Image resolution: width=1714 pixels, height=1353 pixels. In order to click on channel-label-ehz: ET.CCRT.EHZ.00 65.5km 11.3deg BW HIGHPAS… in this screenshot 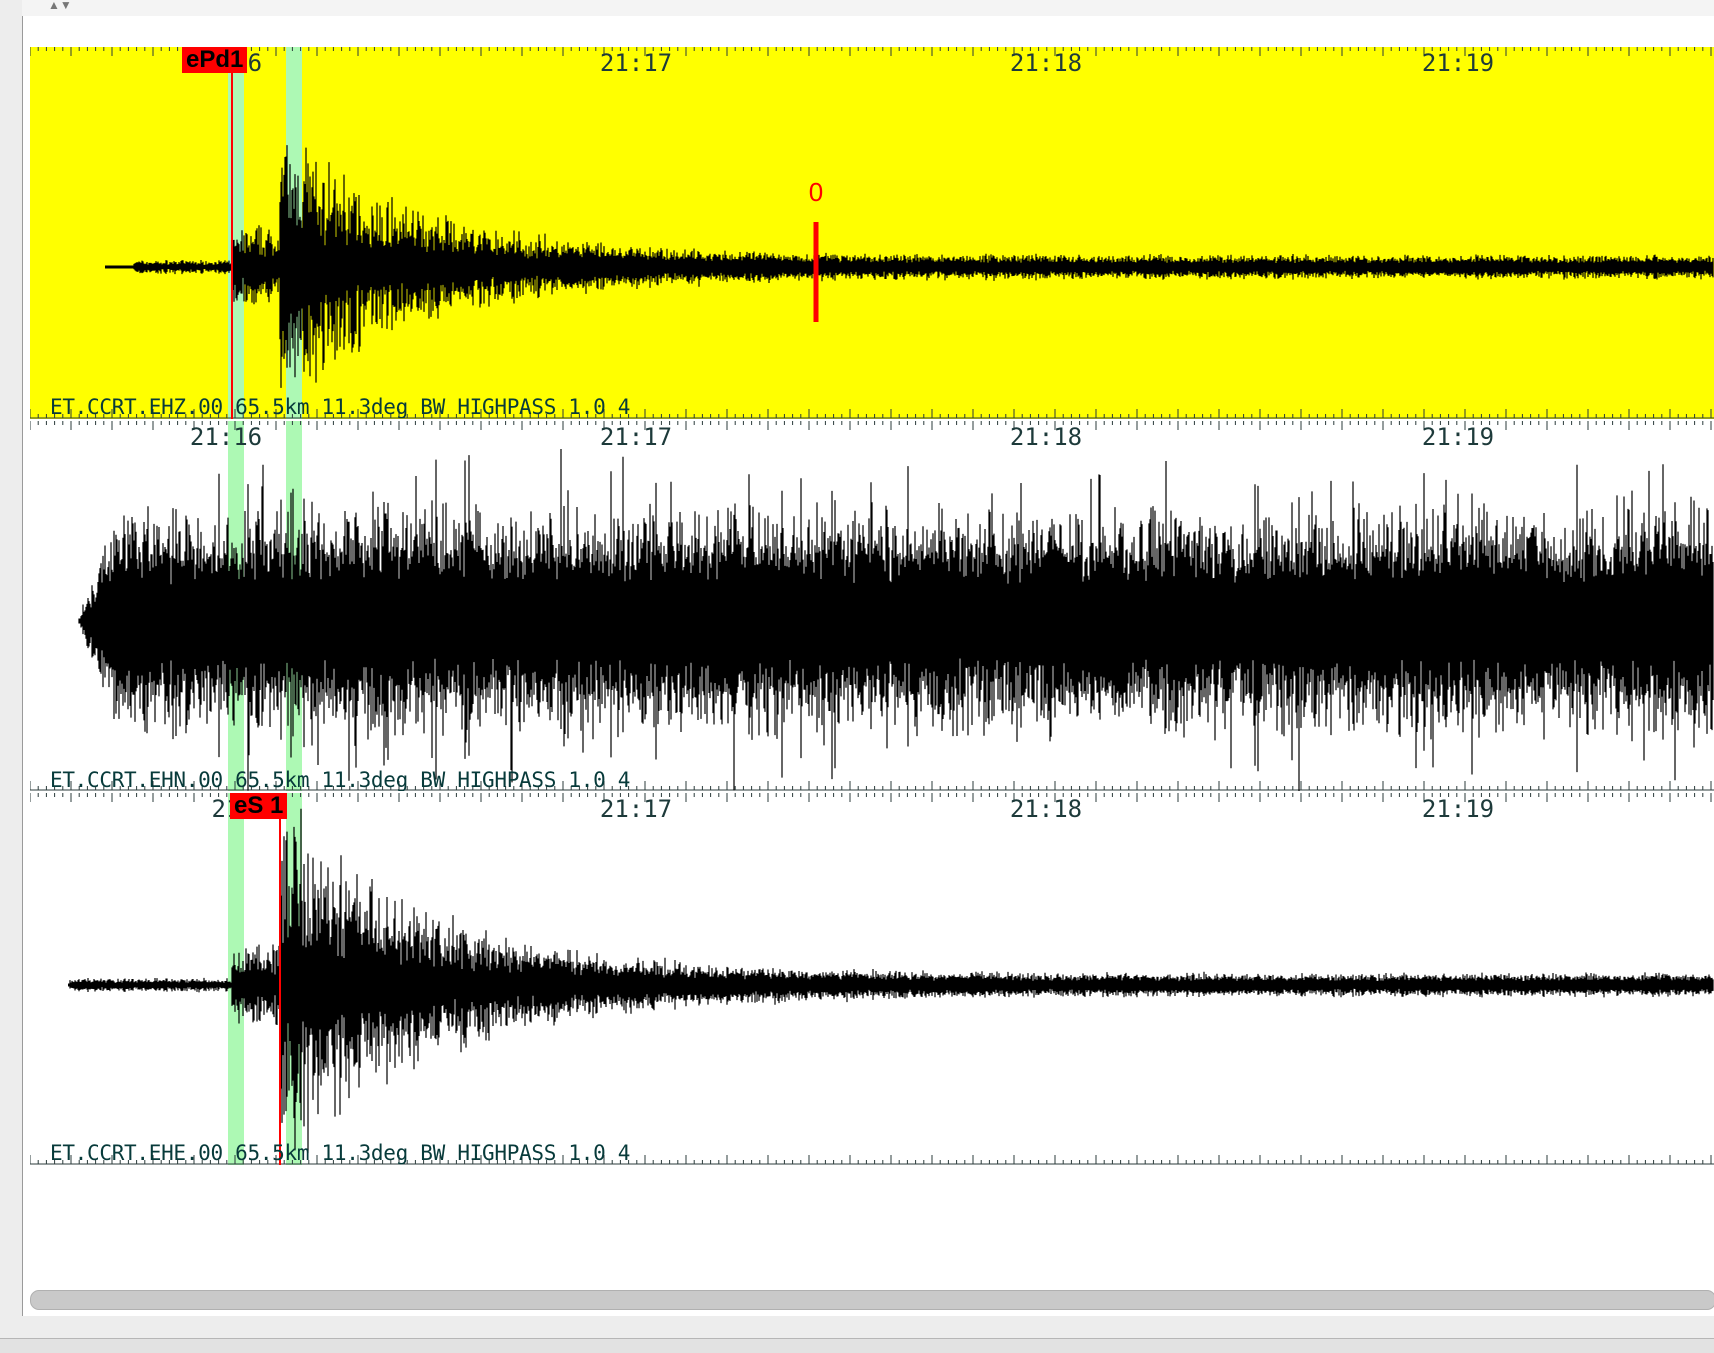, I will do `click(340, 407)`.